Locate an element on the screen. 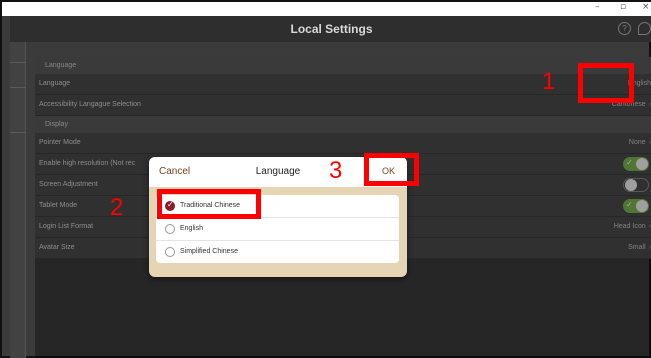 The width and height of the screenshot is (651, 358). page-title: Local Settings is located at coordinates (331, 29).